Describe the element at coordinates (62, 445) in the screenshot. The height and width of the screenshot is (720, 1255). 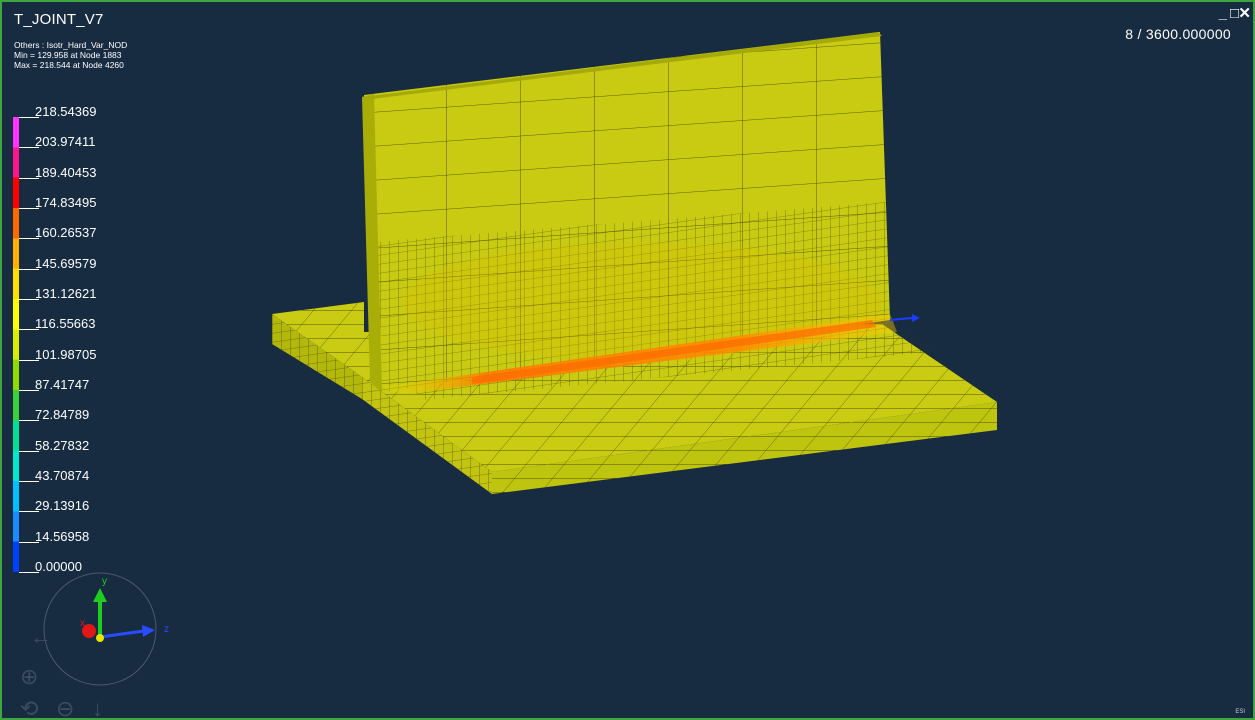
I see `legend-label: 58.27832` at that location.